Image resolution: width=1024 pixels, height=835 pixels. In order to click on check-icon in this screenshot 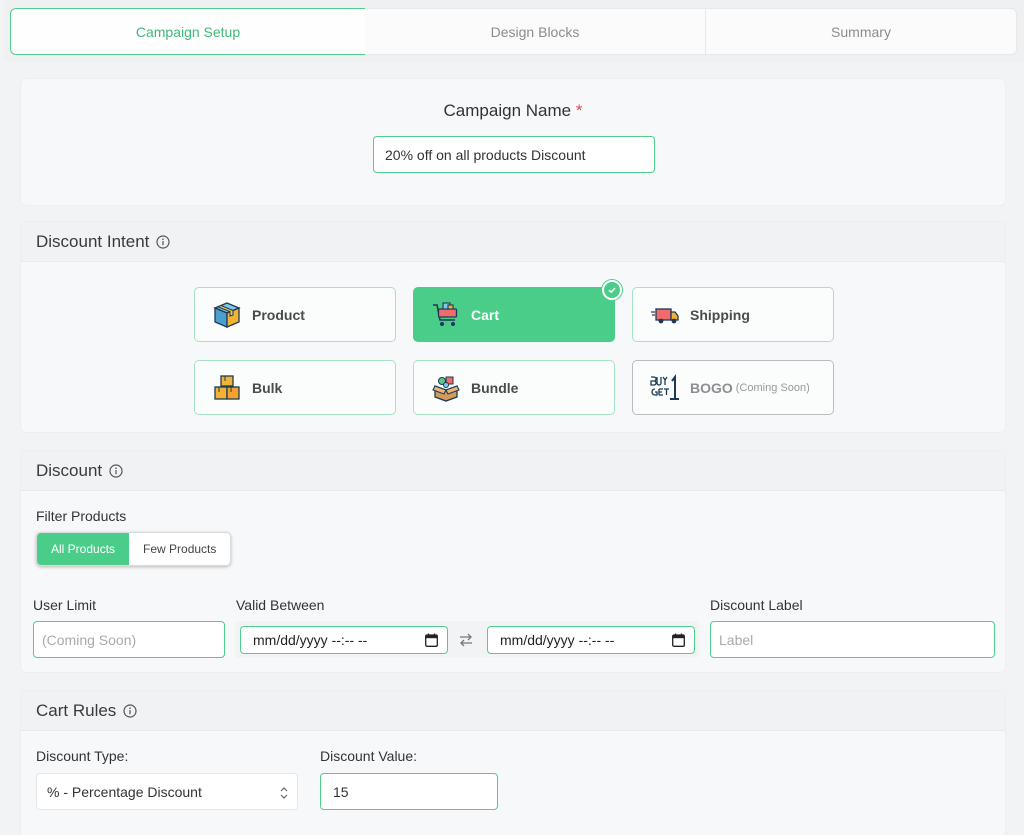, I will do `click(612, 290)`.